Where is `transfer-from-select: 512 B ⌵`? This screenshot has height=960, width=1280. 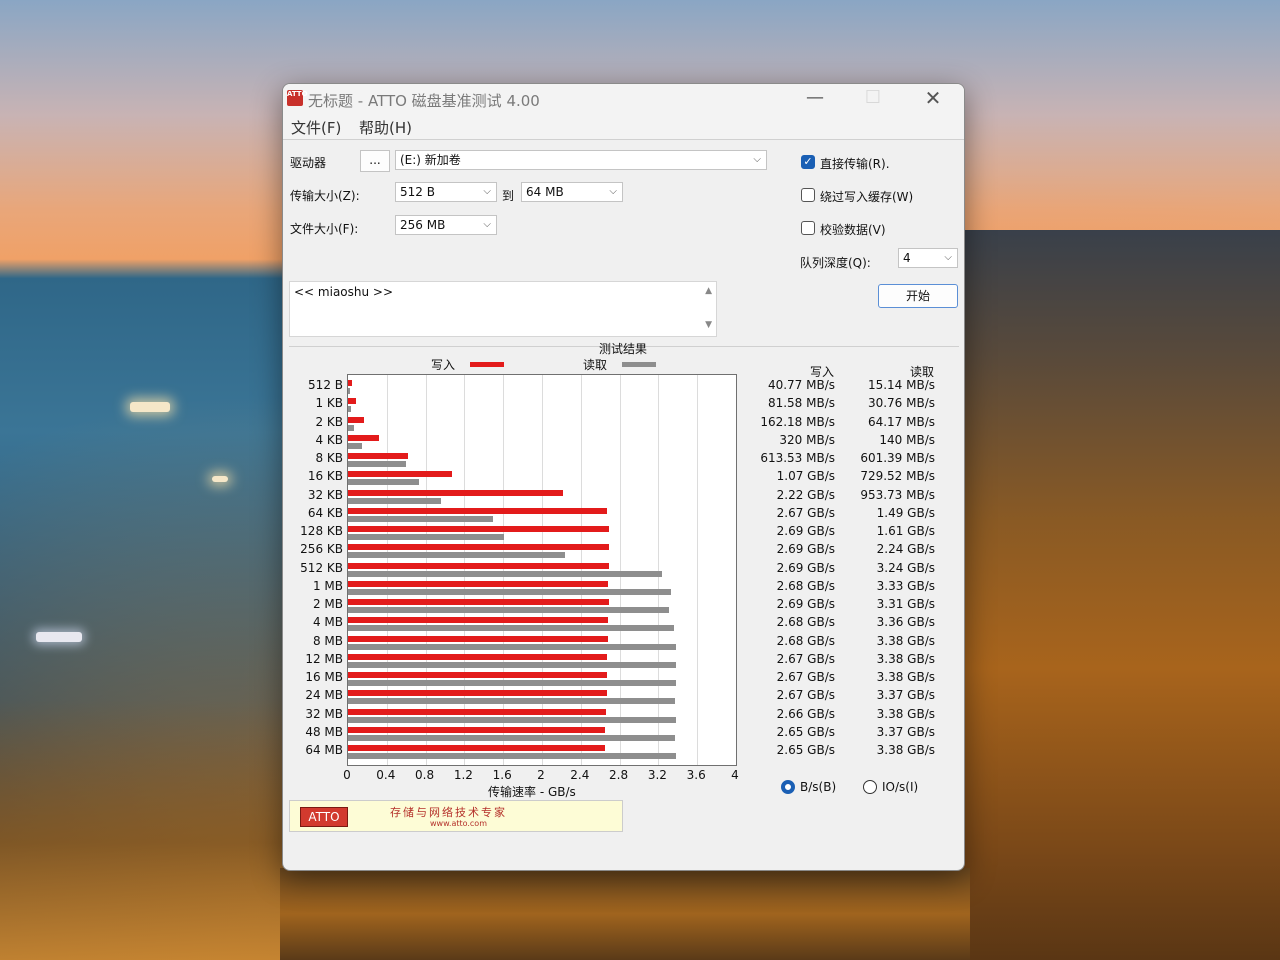
transfer-from-select: 512 B ⌵ is located at coordinates (446, 192).